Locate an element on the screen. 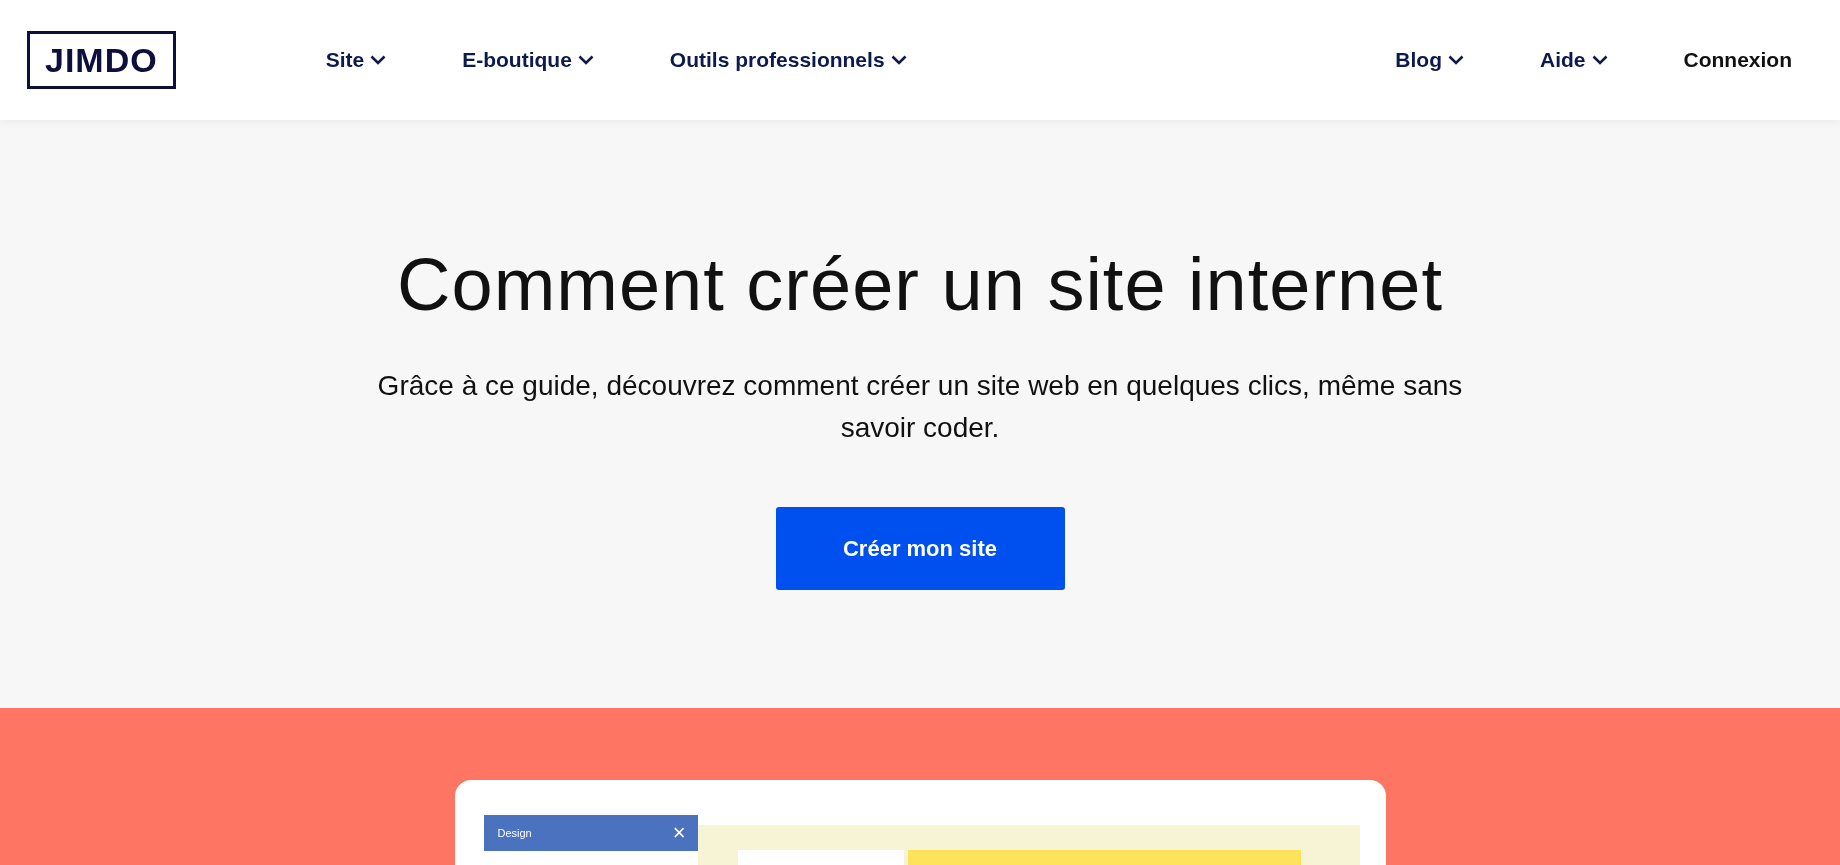  nav-link: Blog is located at coordinates (1429, 60).